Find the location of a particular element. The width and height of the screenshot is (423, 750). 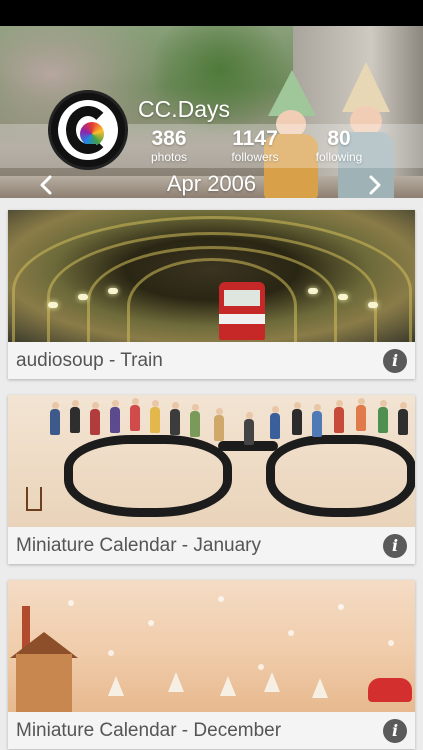

month-navigation: Apr 2006 is located at coordinates (211, 185).